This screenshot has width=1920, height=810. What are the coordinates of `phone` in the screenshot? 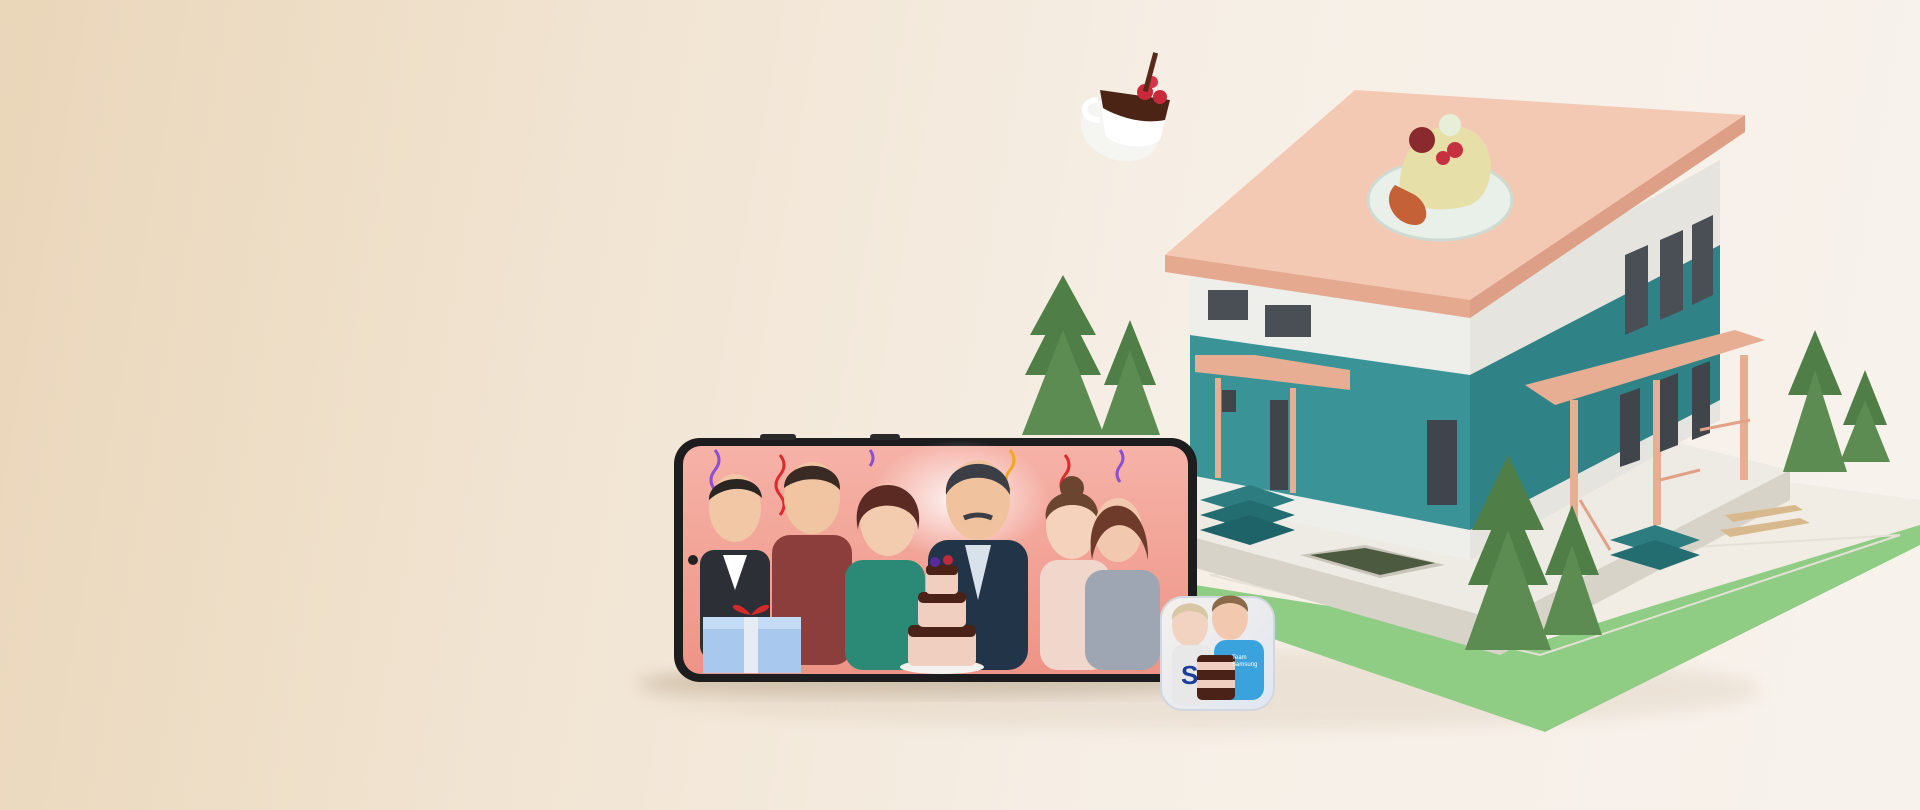 It's located at (935, 558).